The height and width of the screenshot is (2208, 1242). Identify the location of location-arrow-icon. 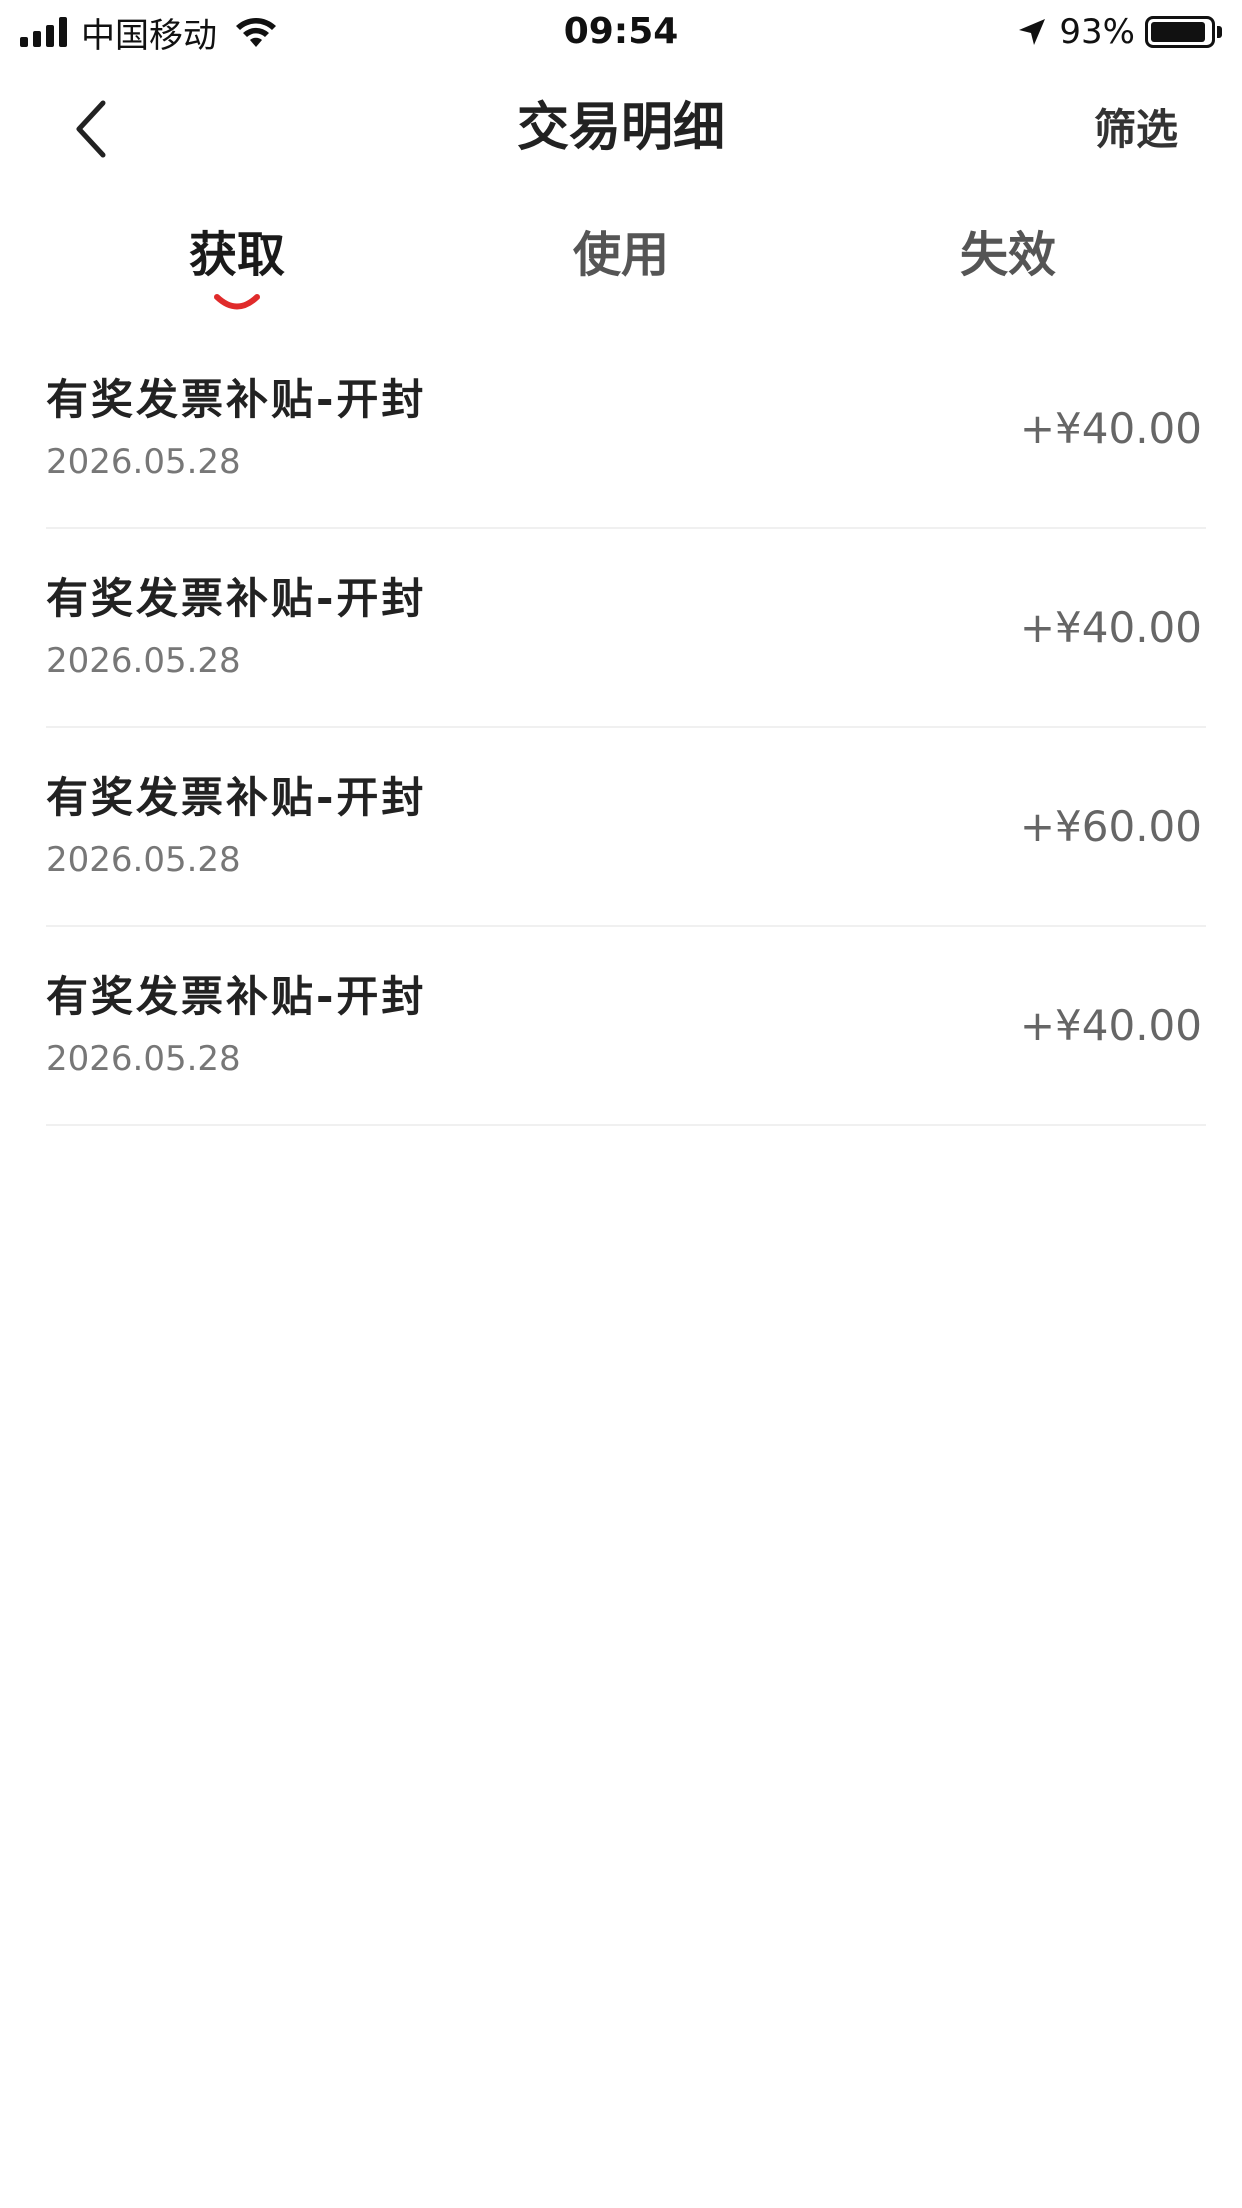
(1032, 32).